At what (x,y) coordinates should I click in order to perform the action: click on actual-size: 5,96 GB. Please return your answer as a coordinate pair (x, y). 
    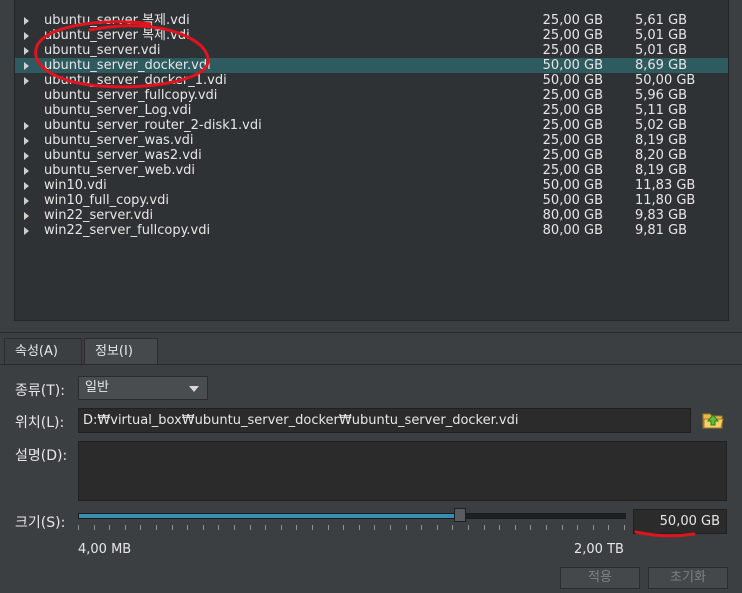
    Looking at the image, I should click on (661, 95).